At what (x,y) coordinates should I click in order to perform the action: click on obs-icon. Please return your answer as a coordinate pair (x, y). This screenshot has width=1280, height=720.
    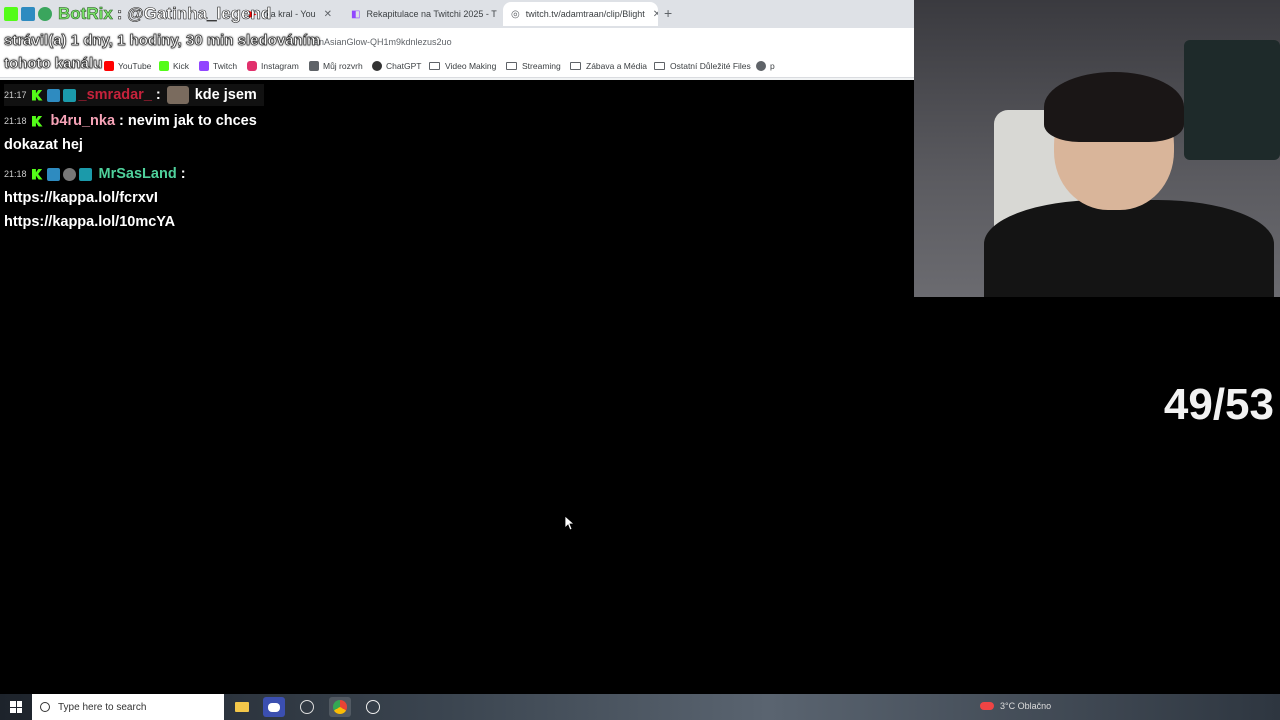
    Looking at the image, I should click on (373, 707).